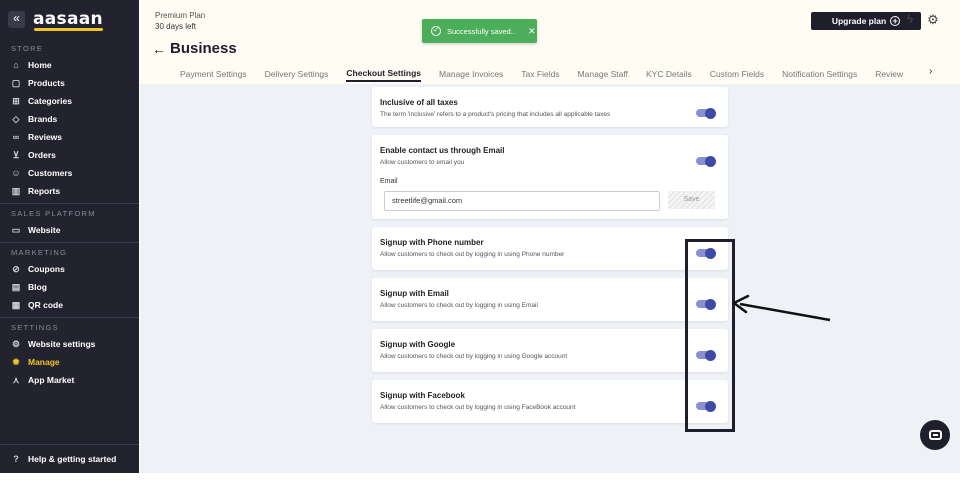 The height and width of the screenshot is (480, 960). I want to click on plan-name: Premium Plan, so click(180, 15).